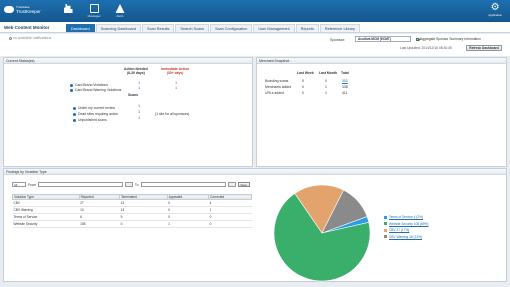 The image size is (510, 287). What do you see at coordinates (28, 11) in the screenshot?
I see `brand-line2: TrustKeeper` at bounding box center [28, 11].